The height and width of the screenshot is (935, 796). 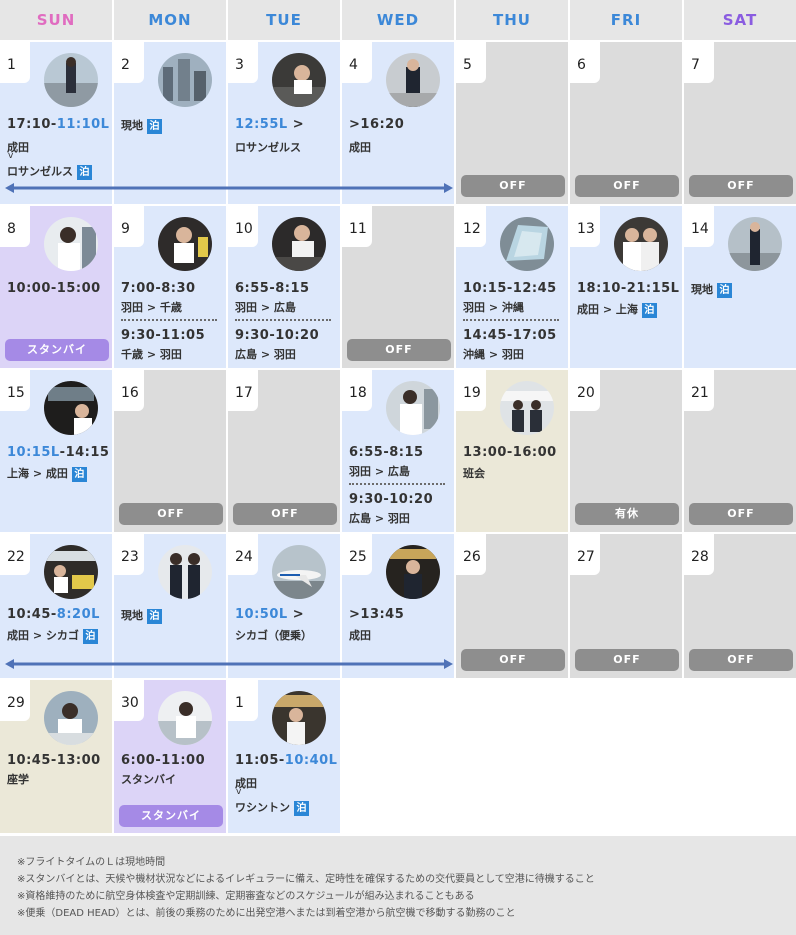 I want to click on day-cell-2: 2 現地泊, so click(x=170, y=123).